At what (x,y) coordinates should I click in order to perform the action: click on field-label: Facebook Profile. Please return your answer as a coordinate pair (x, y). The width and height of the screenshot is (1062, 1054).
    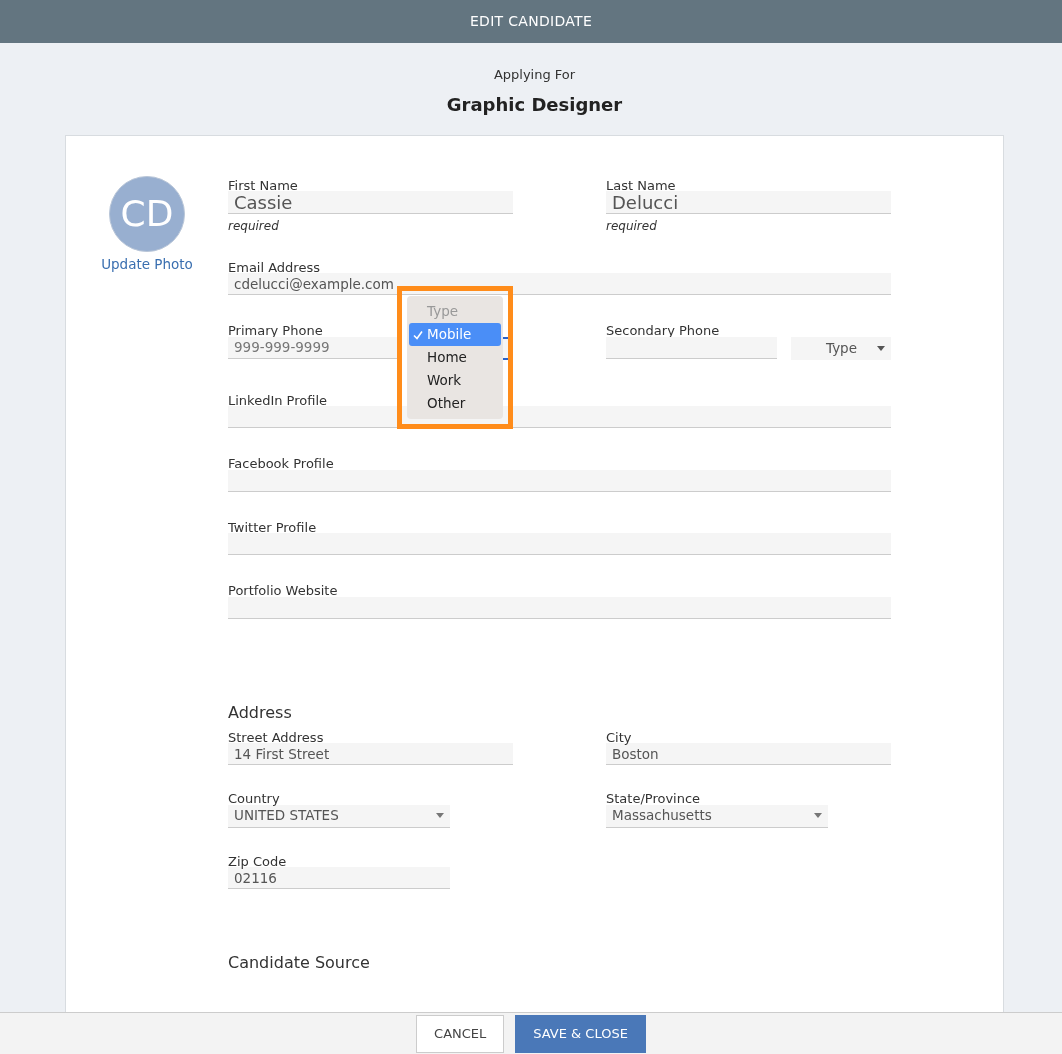
    Looking at the image, I should click on (281, 463).